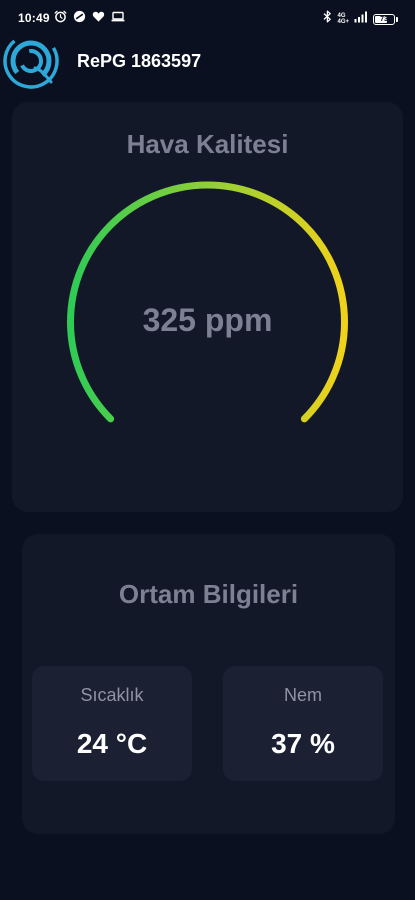 The height and width of the screenshot is (900, 415). I want to click on swirl-logo-icon, so click(31, 61).